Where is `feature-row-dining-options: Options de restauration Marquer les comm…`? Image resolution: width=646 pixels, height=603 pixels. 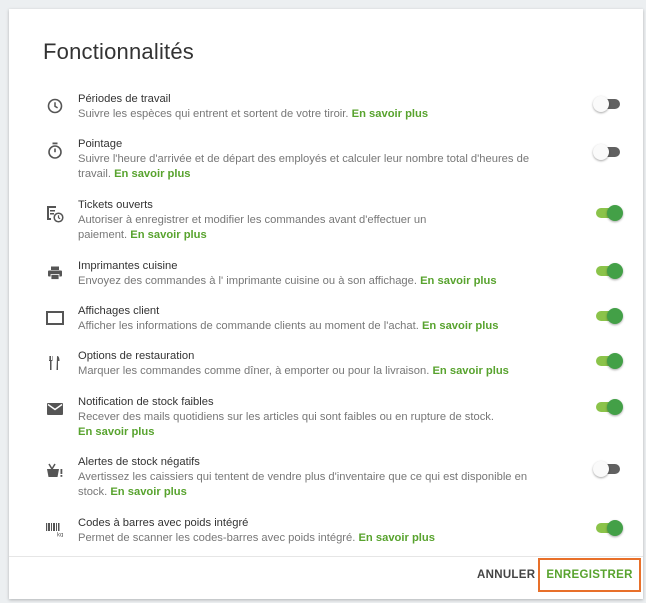 feature-row-dining-options: Options de restauration Marquer les comm… is located at coordinates (326, 370).